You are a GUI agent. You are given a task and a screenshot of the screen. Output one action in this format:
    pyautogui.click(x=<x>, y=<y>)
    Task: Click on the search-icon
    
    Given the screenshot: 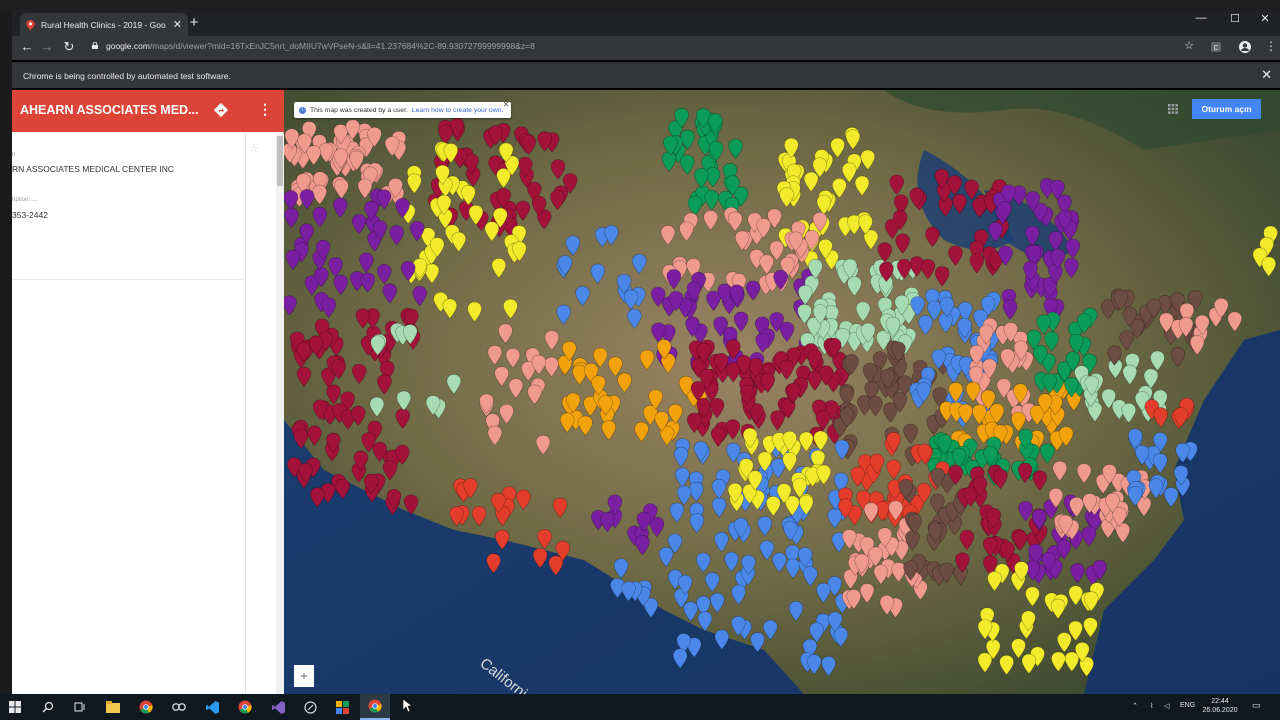 What is the action you would take?
    pyautogui.click(x=48, y=707)
    